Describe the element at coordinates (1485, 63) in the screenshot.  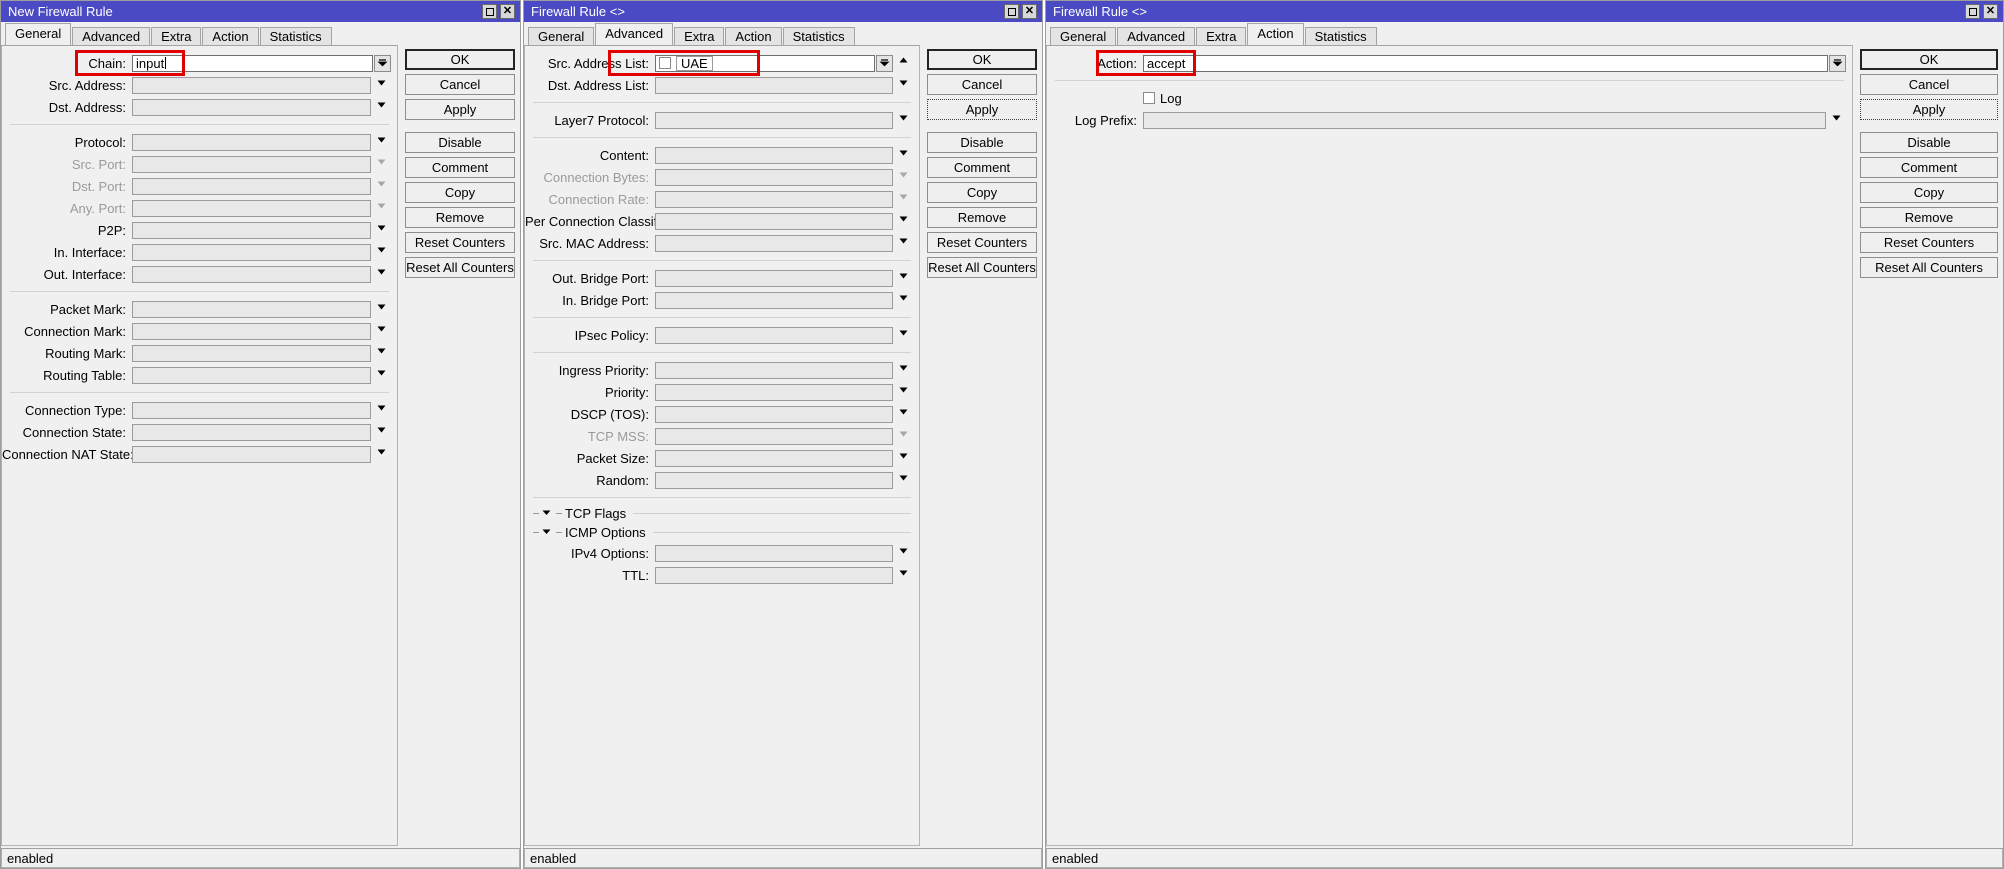
I see `field-input: accept` at that location.